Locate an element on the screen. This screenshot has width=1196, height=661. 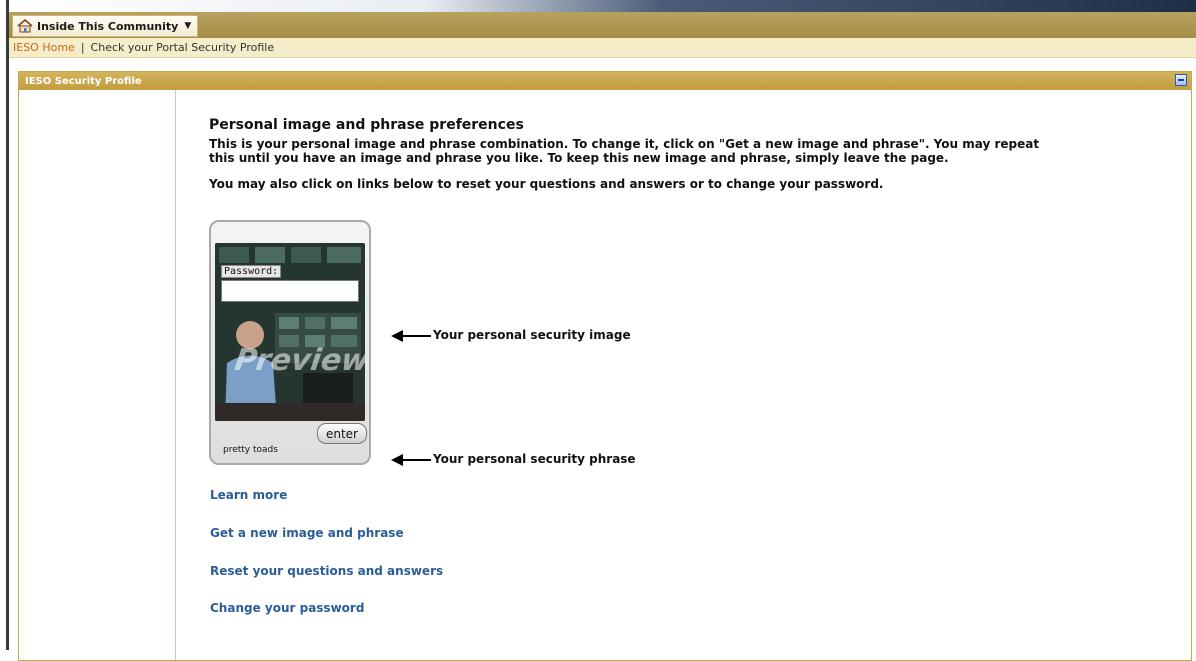
panel-header: IESO Security Profile is located at coordinates (605, 81).